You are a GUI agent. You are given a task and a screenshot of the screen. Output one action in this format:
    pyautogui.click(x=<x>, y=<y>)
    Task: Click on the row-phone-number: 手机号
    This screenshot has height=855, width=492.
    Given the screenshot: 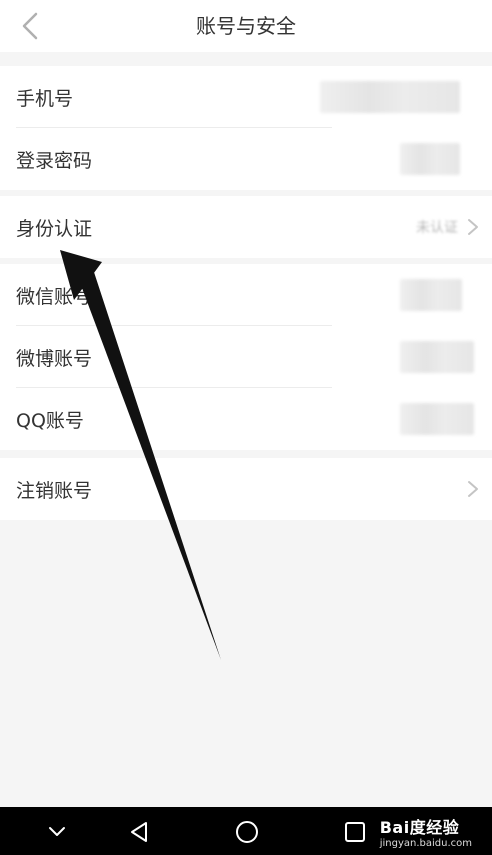 What is the action you would take?
    pyautogui.click(x=246, y=97)
    